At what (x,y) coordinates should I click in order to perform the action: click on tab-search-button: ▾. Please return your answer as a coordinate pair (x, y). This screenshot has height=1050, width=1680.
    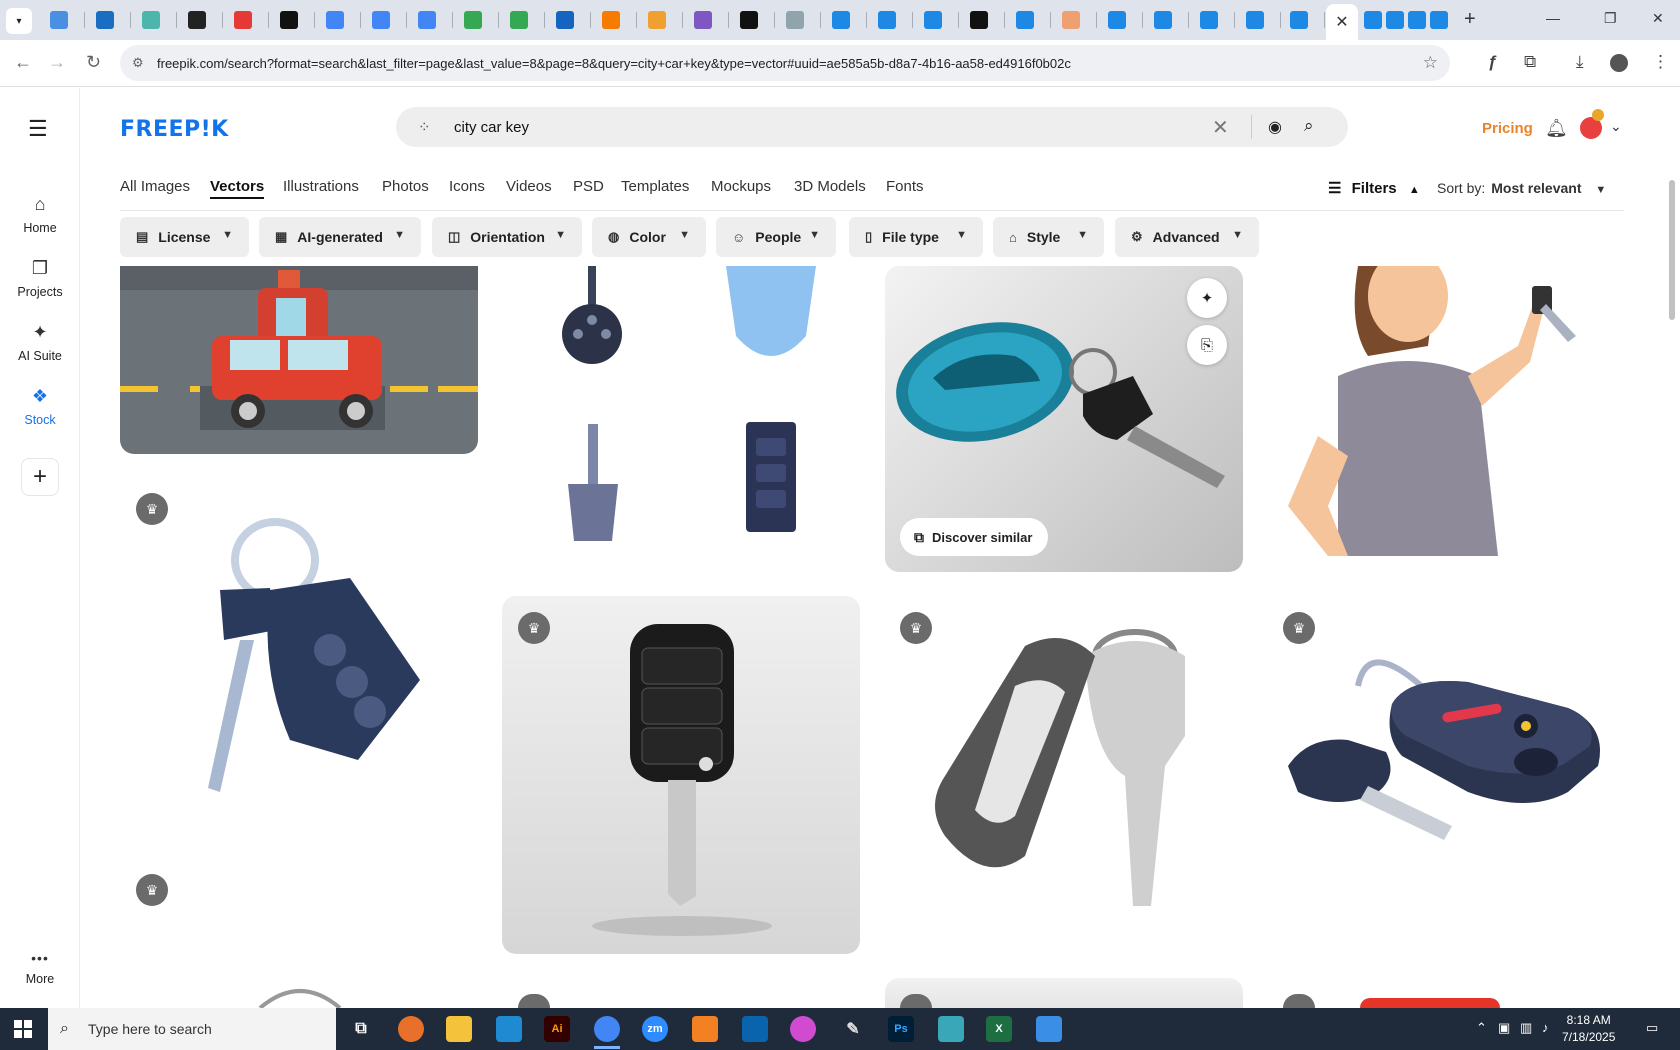
    Looking at the image, I should click on (19, 21).